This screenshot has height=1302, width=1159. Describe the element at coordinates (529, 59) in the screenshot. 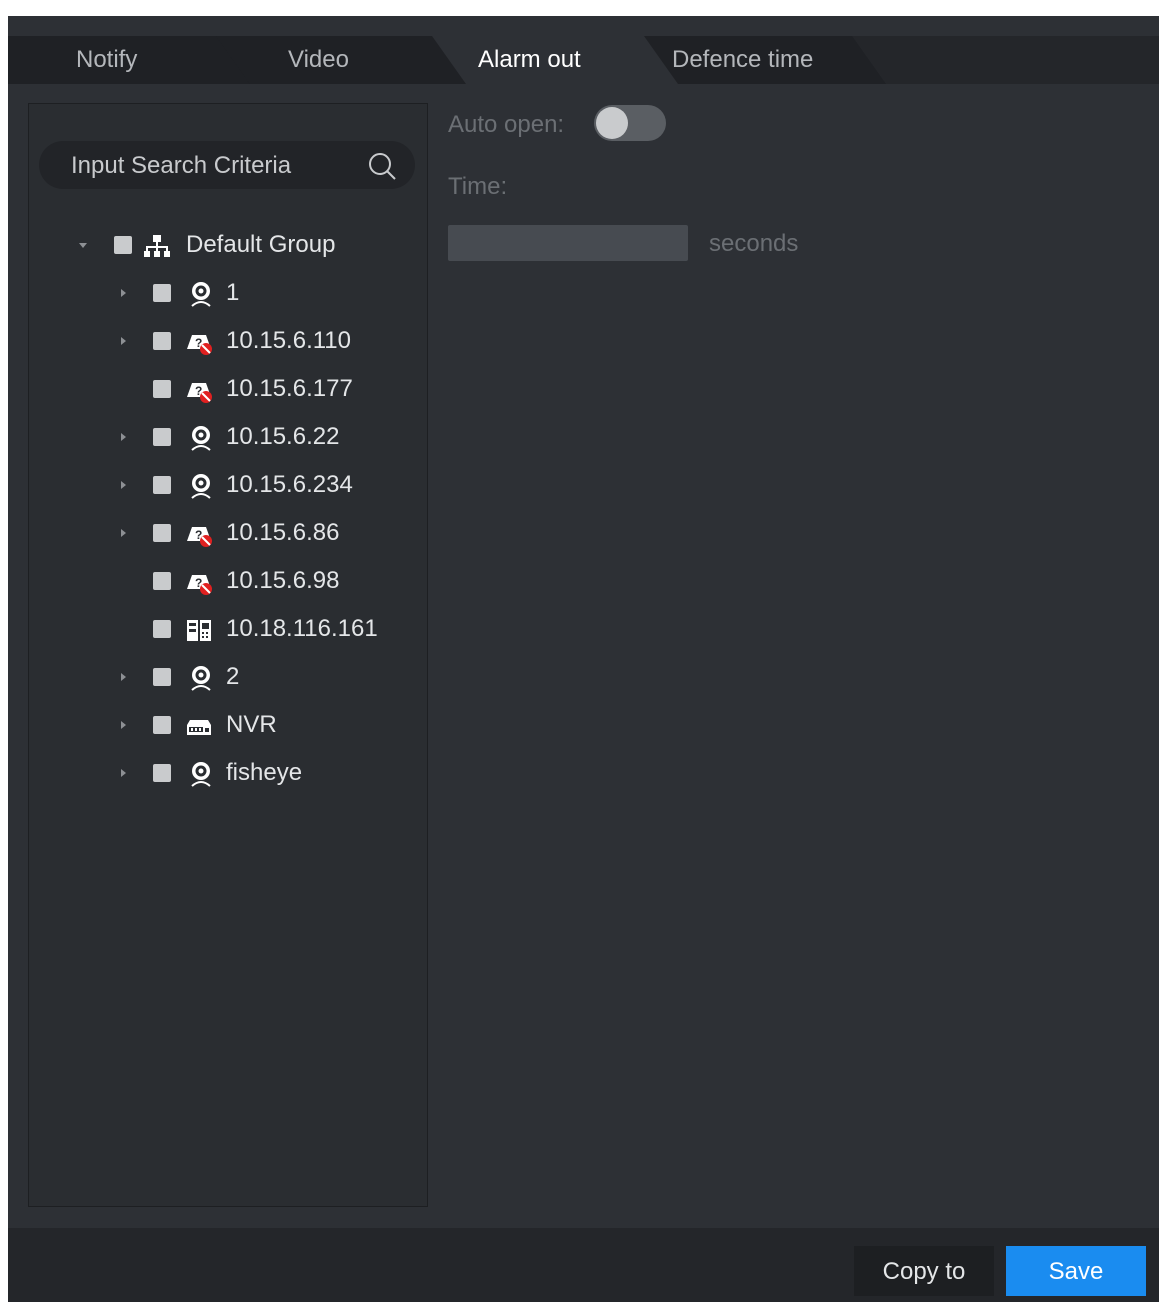

I see `tab-alarm-out-label: Alarm out` at that location.